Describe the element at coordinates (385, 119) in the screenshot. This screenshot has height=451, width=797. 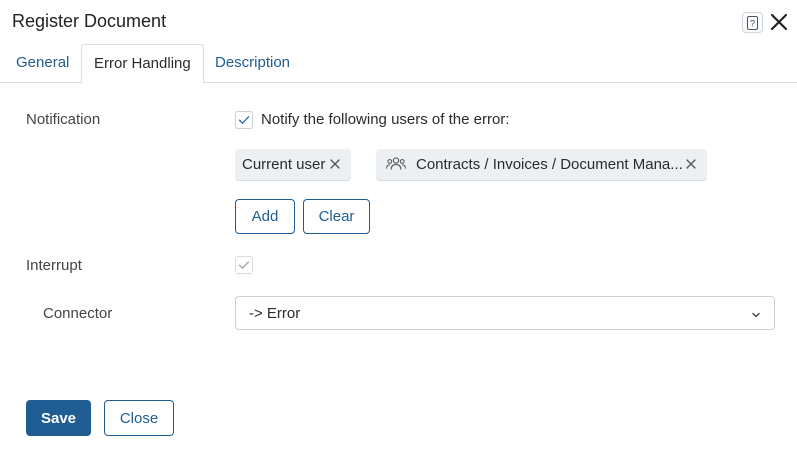
I see `notify-checkbox-label: Notify the following users of the error:` at that location.